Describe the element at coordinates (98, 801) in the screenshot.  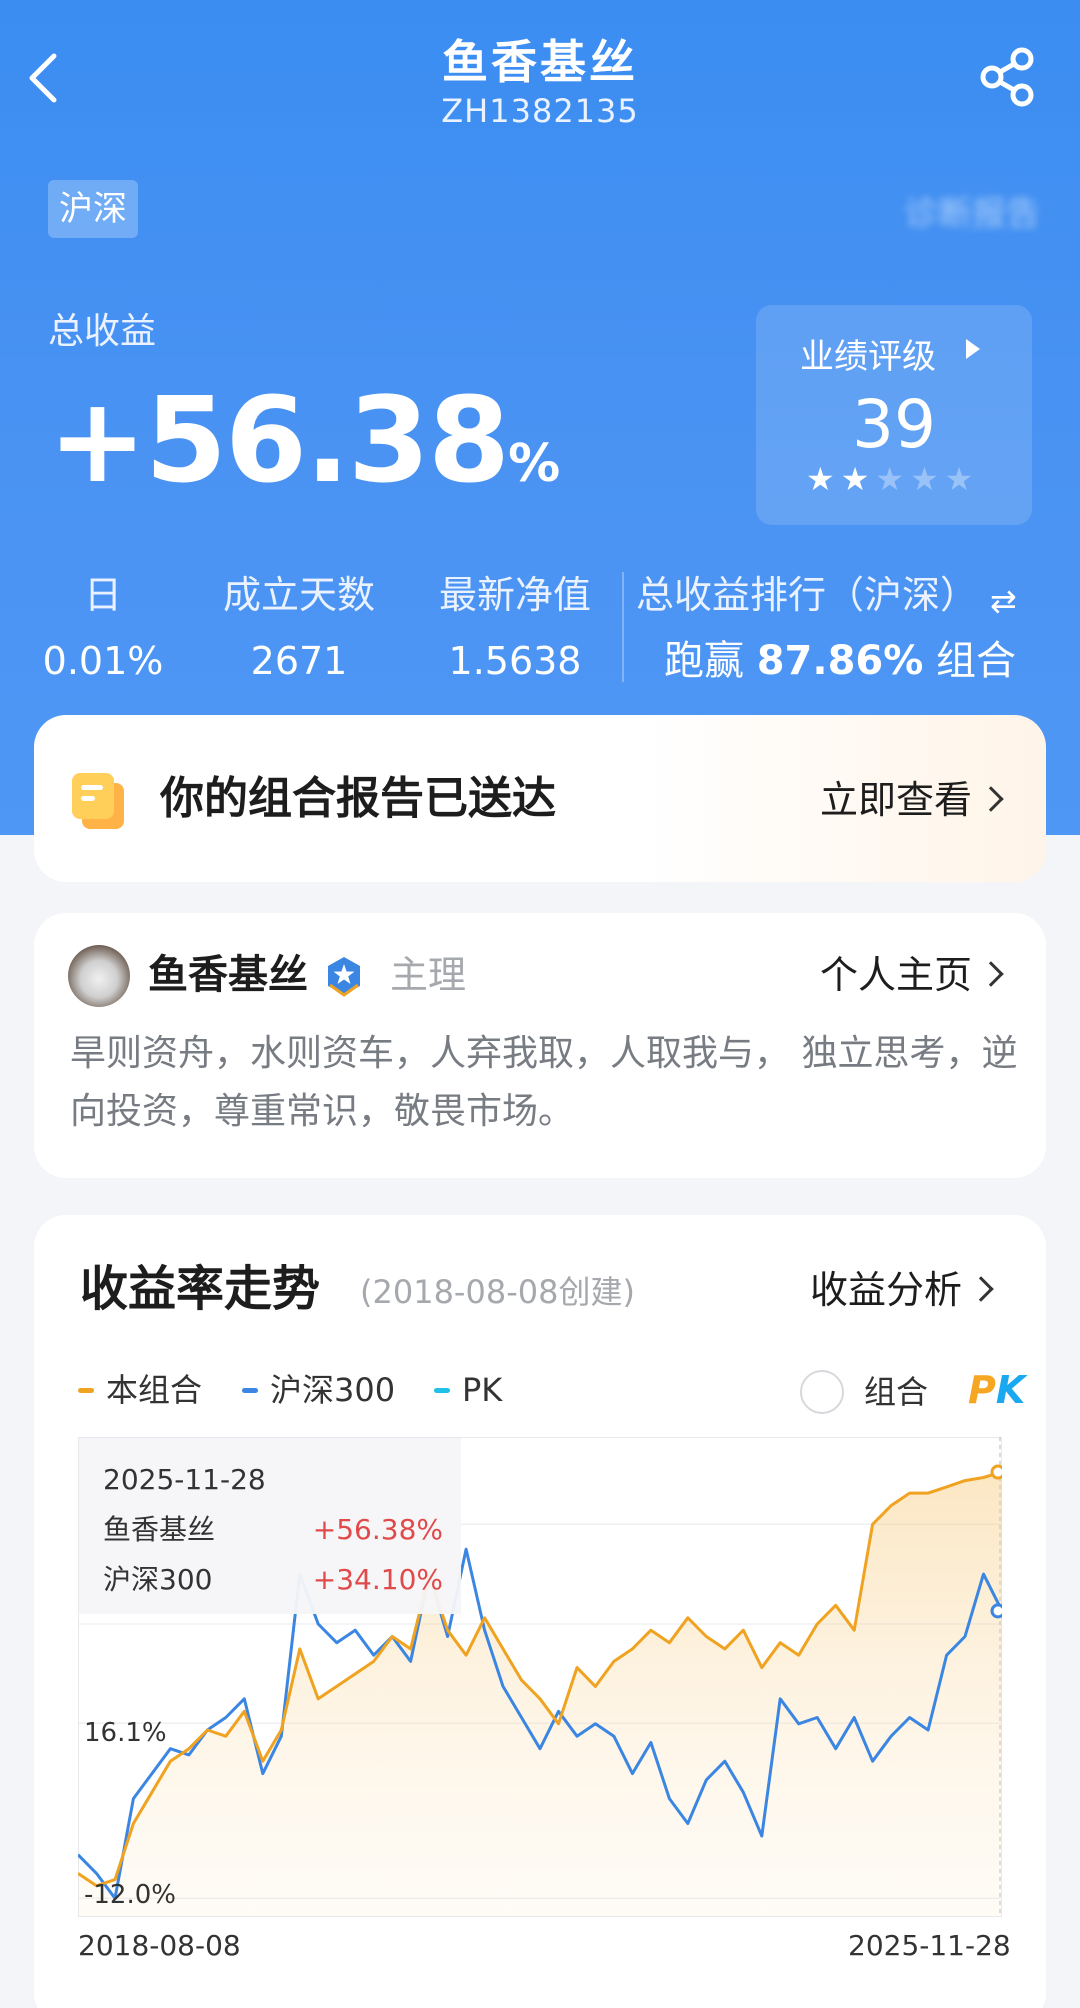
I see `report-icon` at that location.